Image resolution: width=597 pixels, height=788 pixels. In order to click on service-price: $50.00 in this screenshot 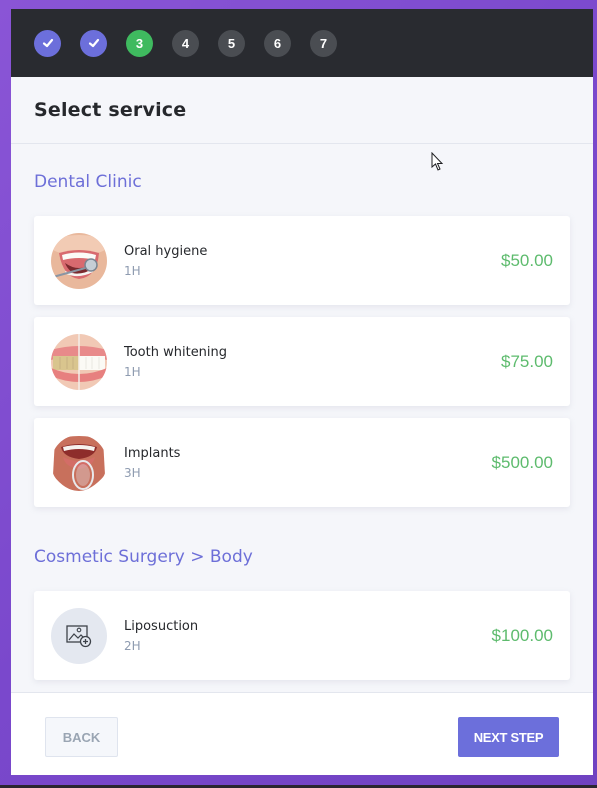, I will do `click(527, 260)`.